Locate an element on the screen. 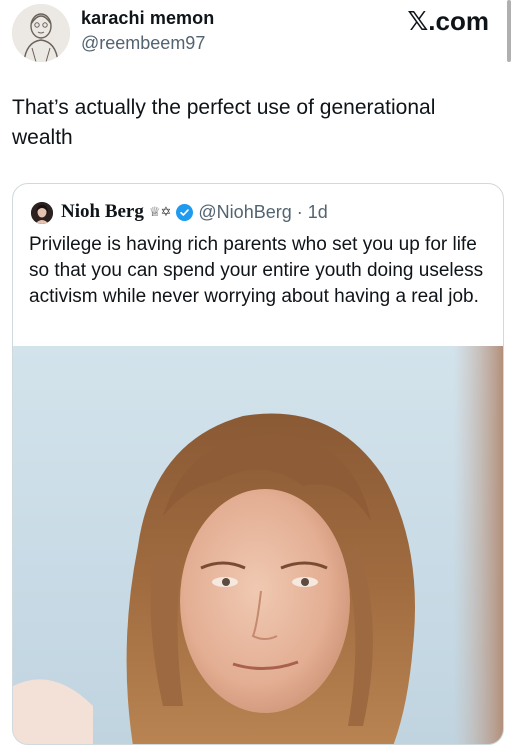 The width and height of the screenshot is (515, 745). verified-badge-icon is located at coordinates (185, 212).